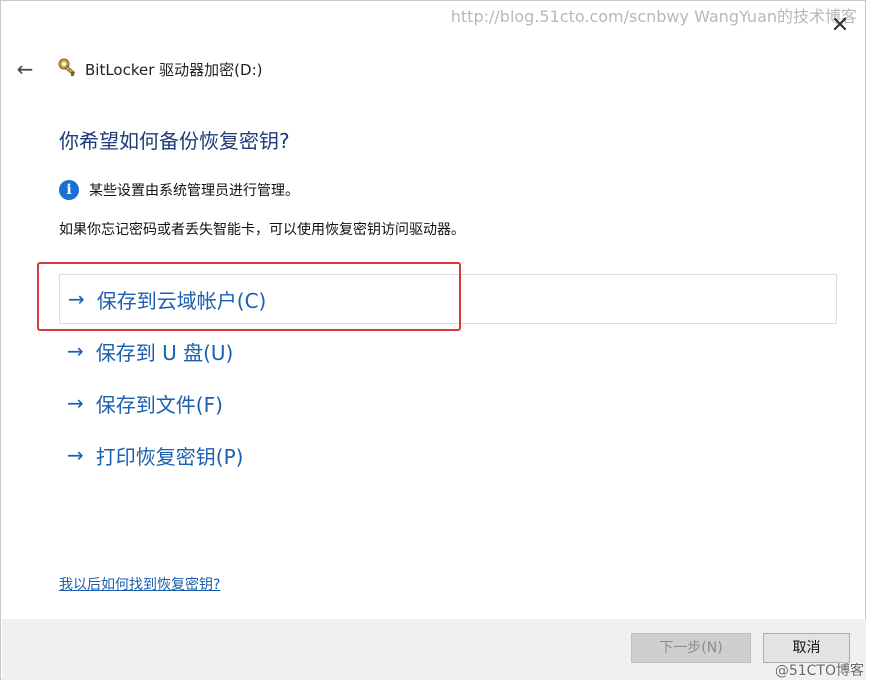 This screenshot has height=682, width=872. Describe the element at coordinates (139, 584) in the screenshot. I see `help-link: 我以后如何找到恢复密钥?` at that location.